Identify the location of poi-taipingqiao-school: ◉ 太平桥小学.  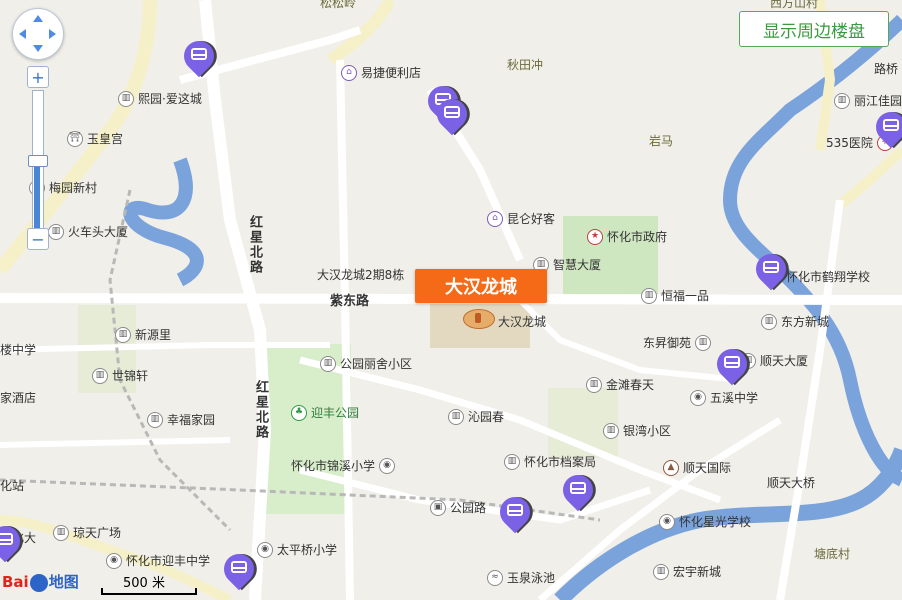
(297, 549).